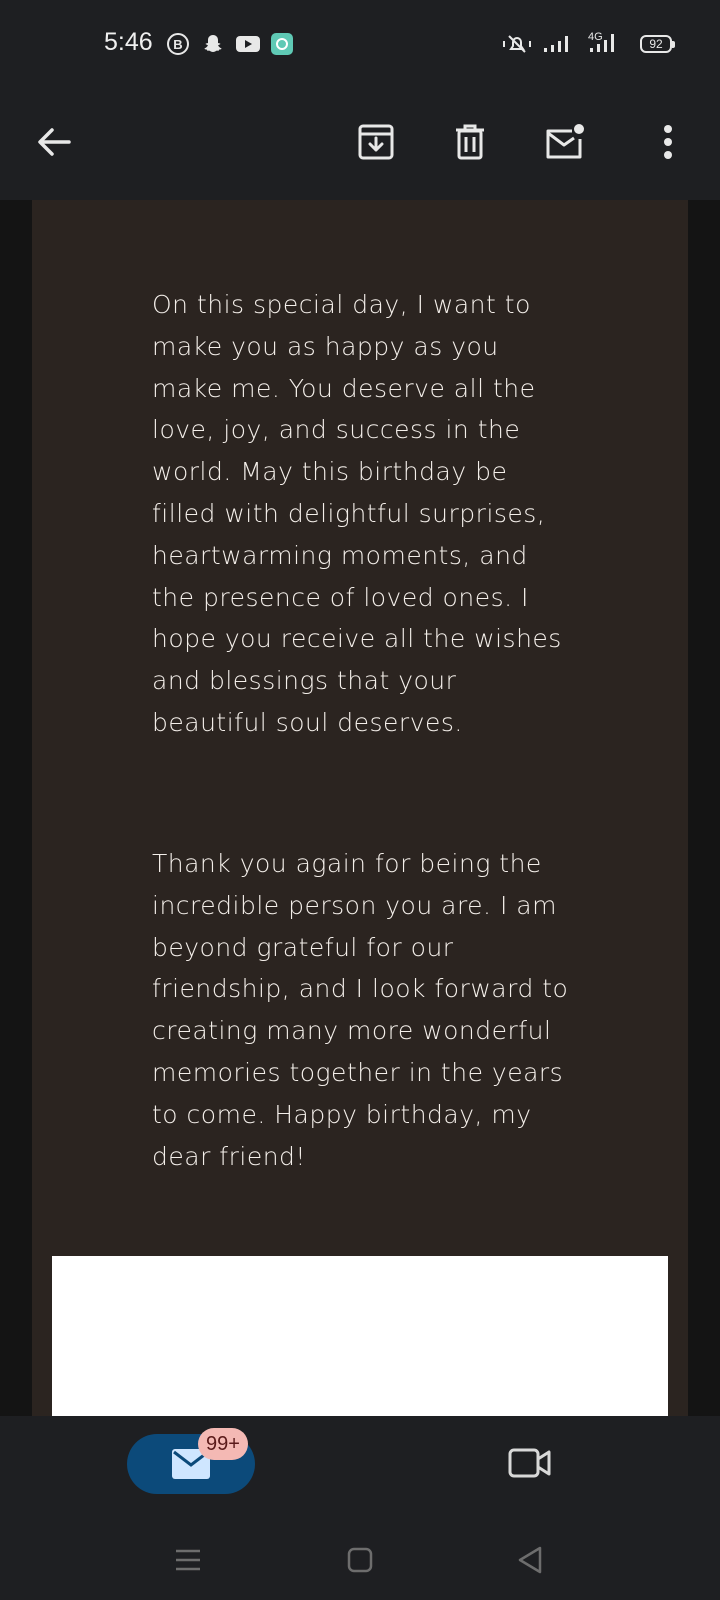 Image resolution: width=720 pixels, height=1600 pixels. I want to click on svg-text: B, so click(177, 44).